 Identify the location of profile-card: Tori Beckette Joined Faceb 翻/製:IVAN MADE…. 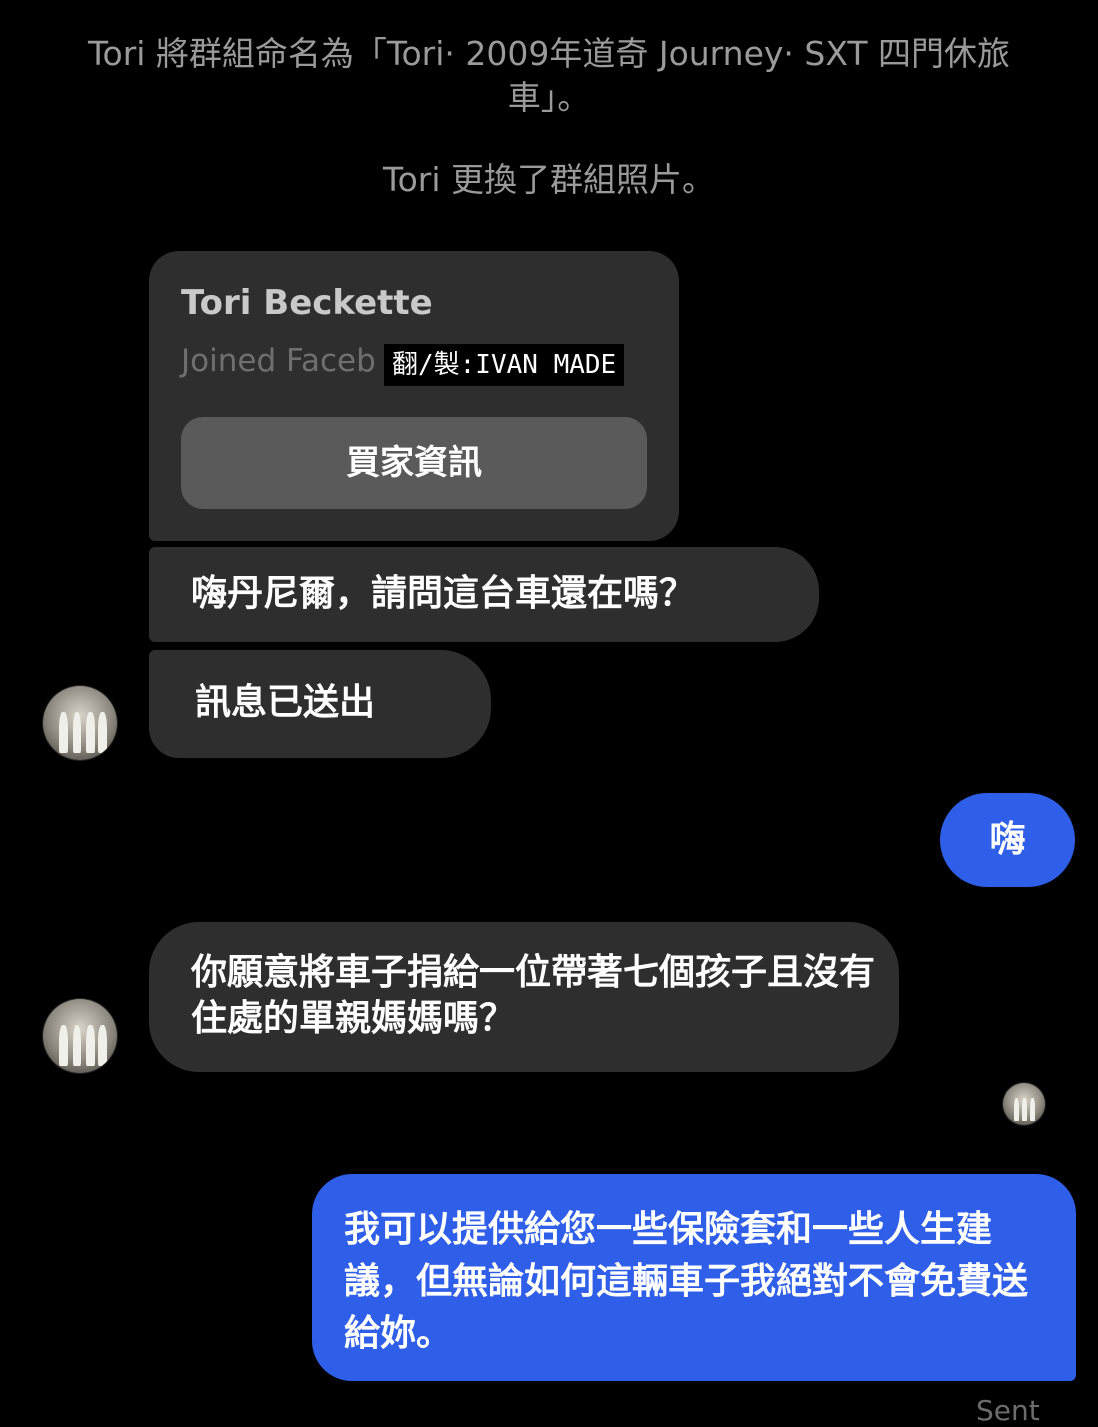
(414, 396).